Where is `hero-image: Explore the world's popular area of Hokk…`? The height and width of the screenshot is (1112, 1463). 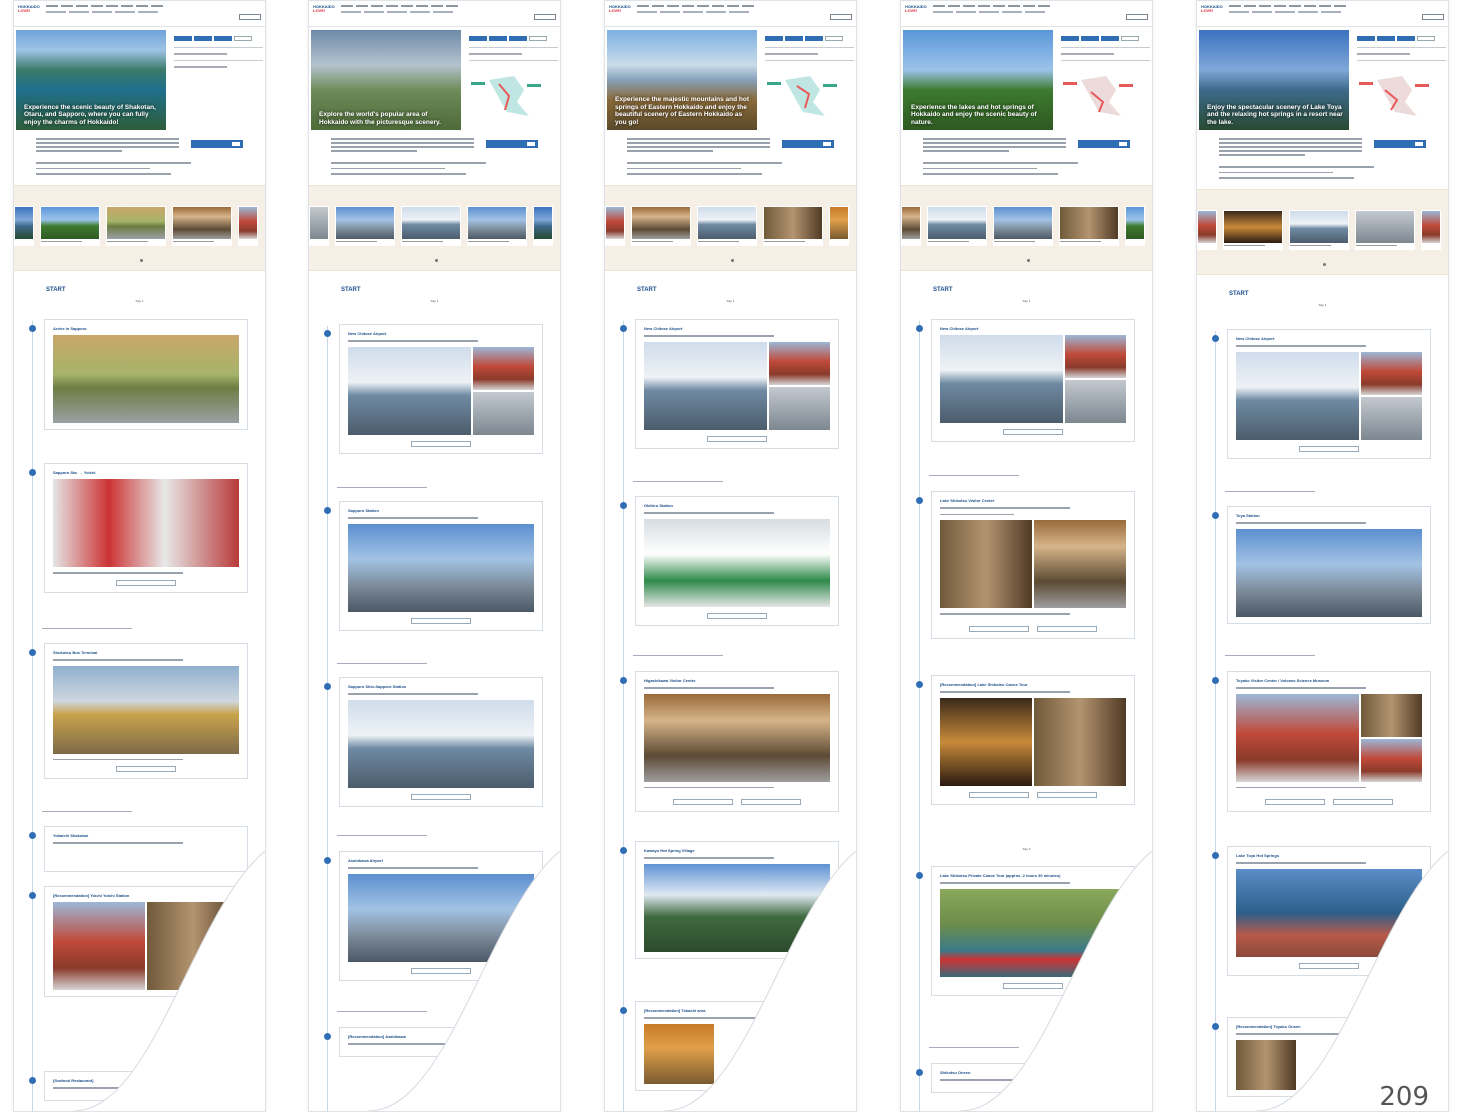 hero-image: Explore the world's popular area of Hokk… is located at coordinates (386, 80).